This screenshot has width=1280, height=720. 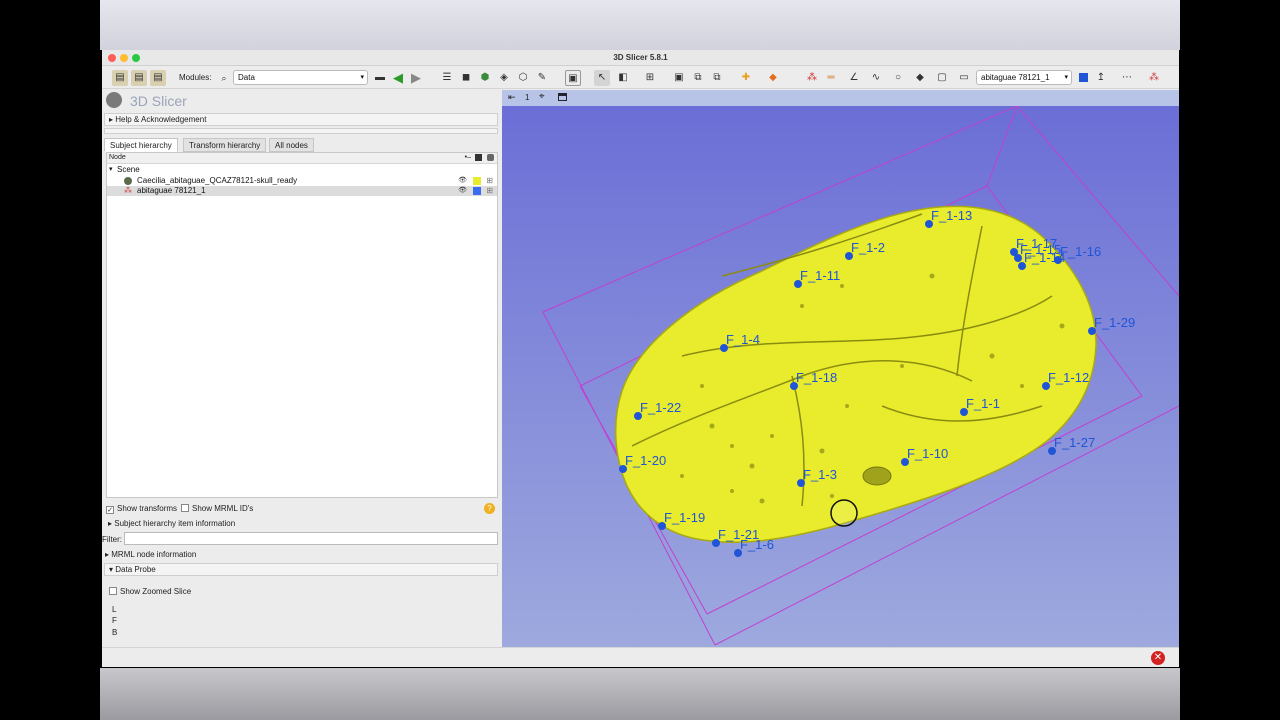 What do you see at coordinates (301, 569) in the screenshot?
I see `data-probe-header: ▾ Data Probe` at bounding box center [301, 569].